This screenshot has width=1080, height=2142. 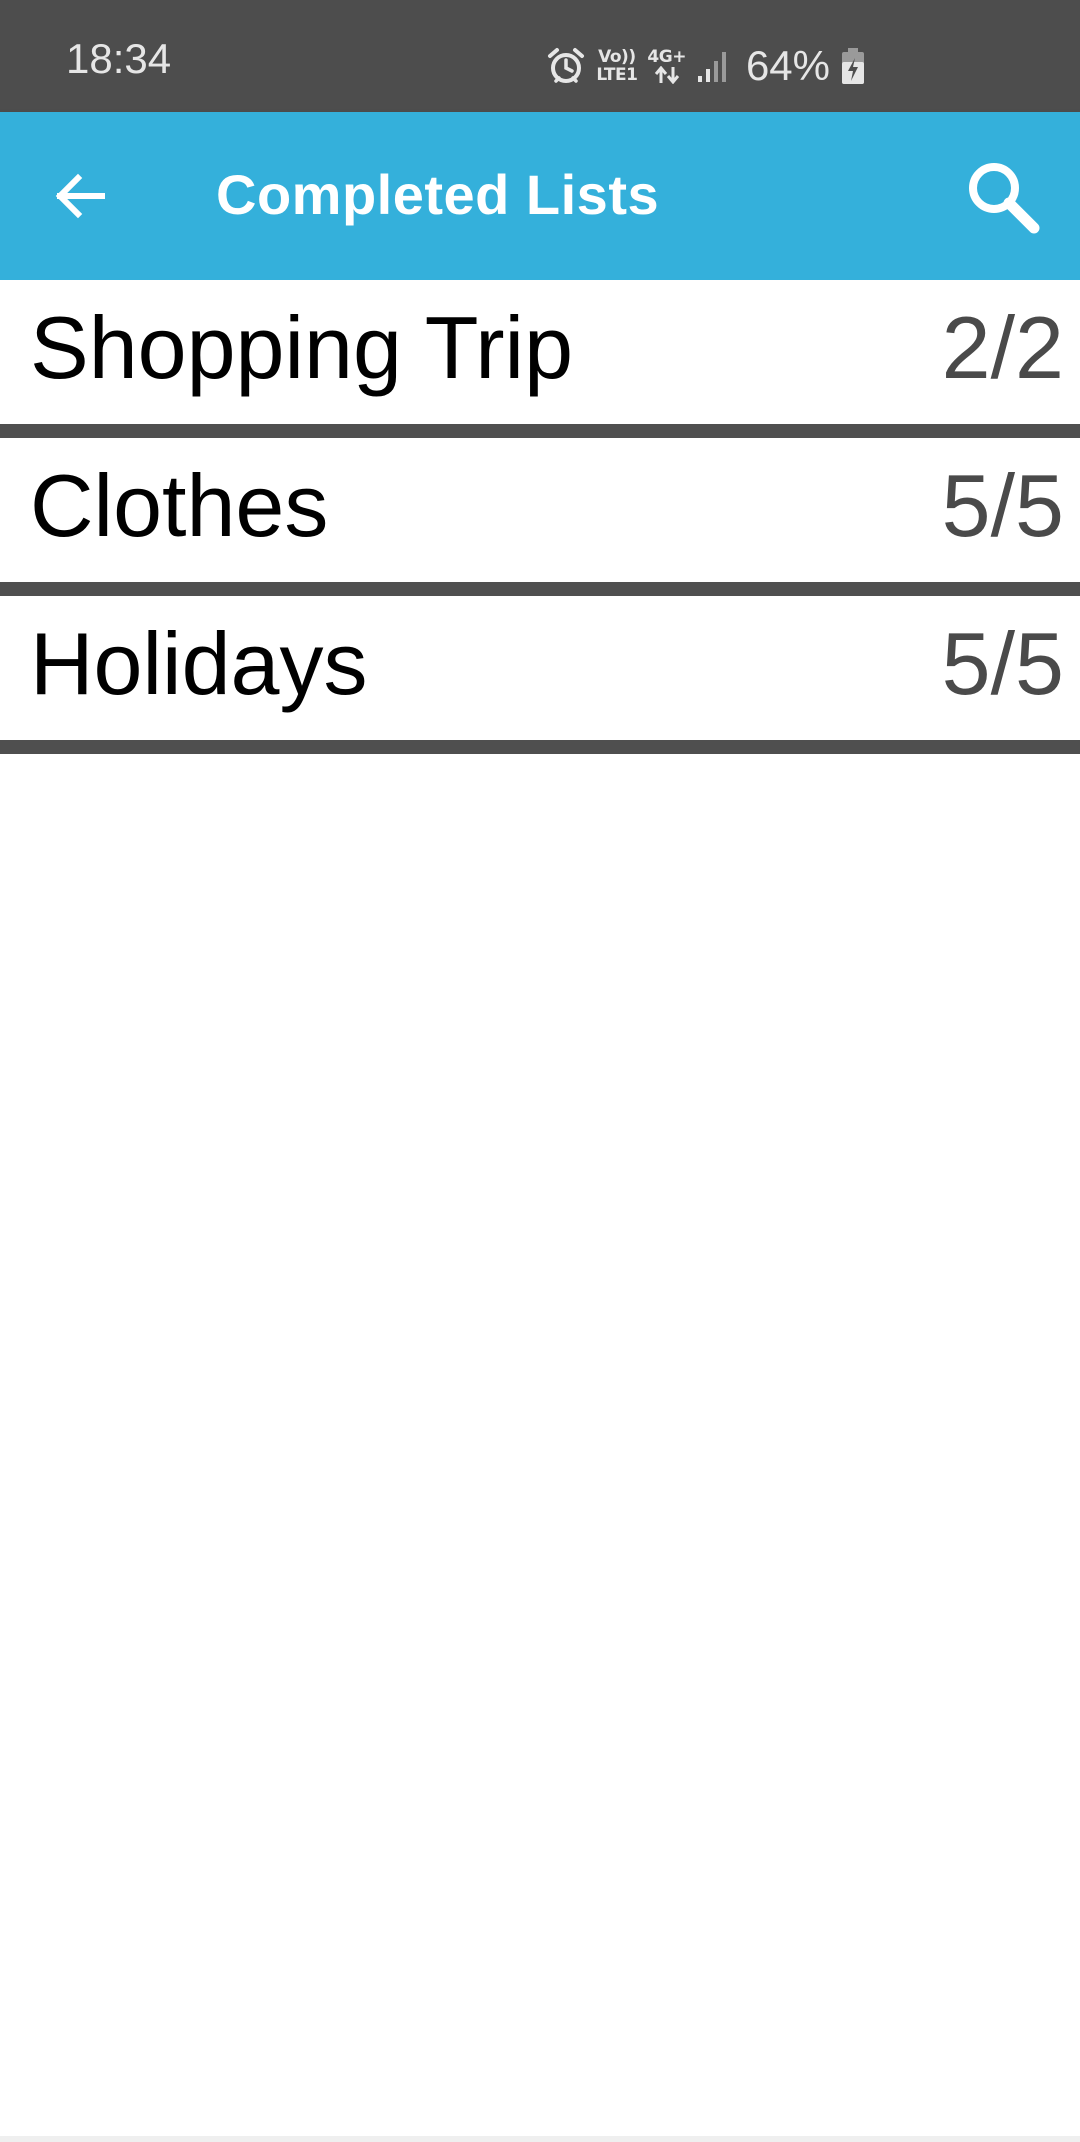 What do you see at coordinates (666, 57) in the screenshot?
I see `network-type-label: 4G+` at bounding box center [666, 57].